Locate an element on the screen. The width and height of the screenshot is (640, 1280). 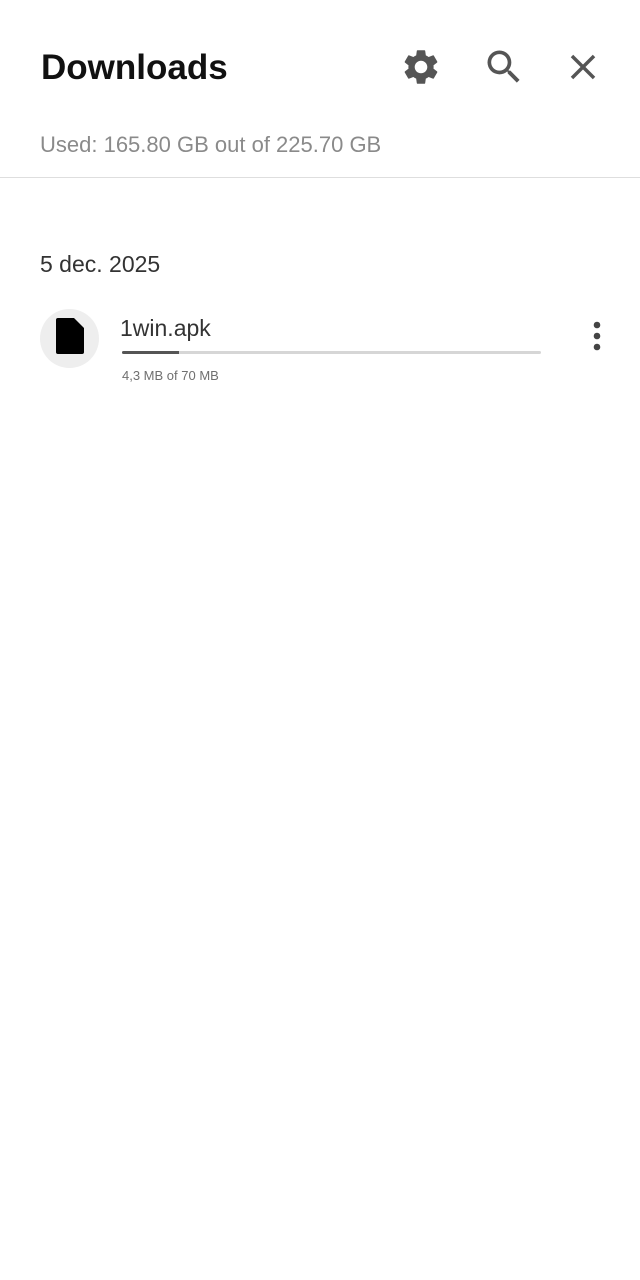
file-icon is located at coordinates (69, 338).